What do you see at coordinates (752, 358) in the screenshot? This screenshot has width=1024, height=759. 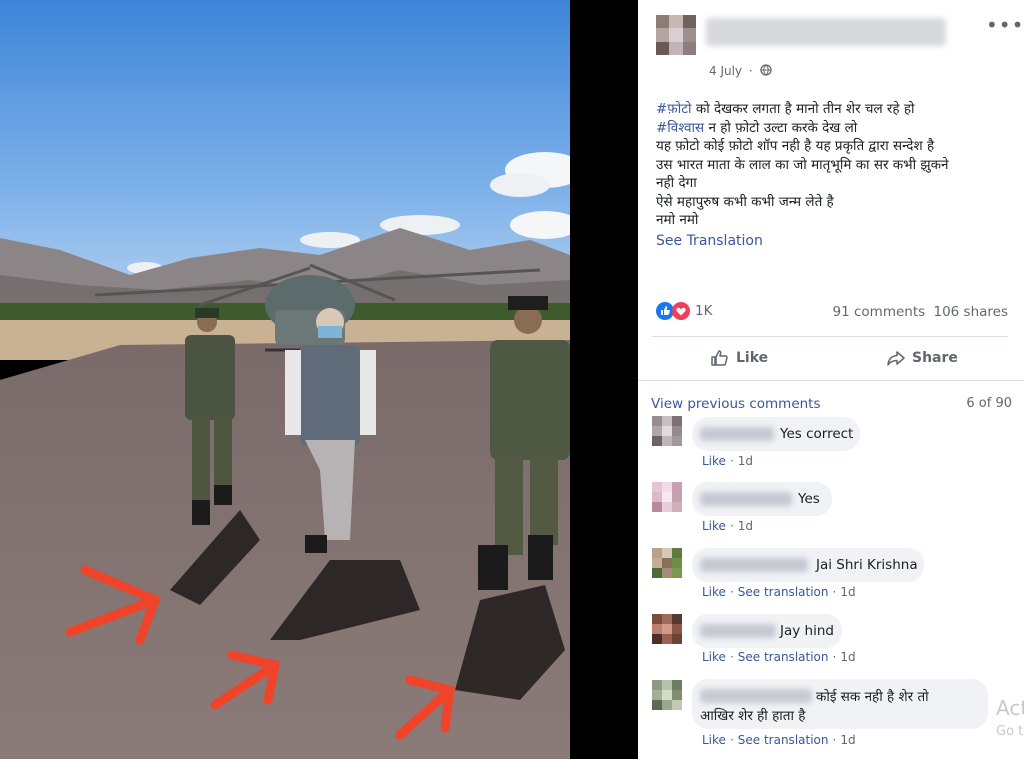 I see `like-button-label: Like` at bounding box center [752, 358].